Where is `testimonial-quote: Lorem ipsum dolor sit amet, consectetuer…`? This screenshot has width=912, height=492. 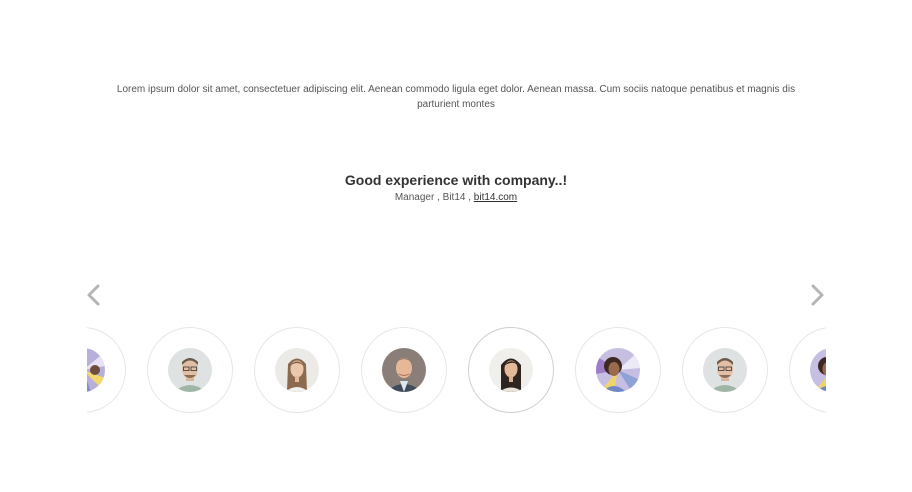
testimonial-quote: Lorem ipsum dolor sit amet, consectetuer… is located at coordinates (456, 97).